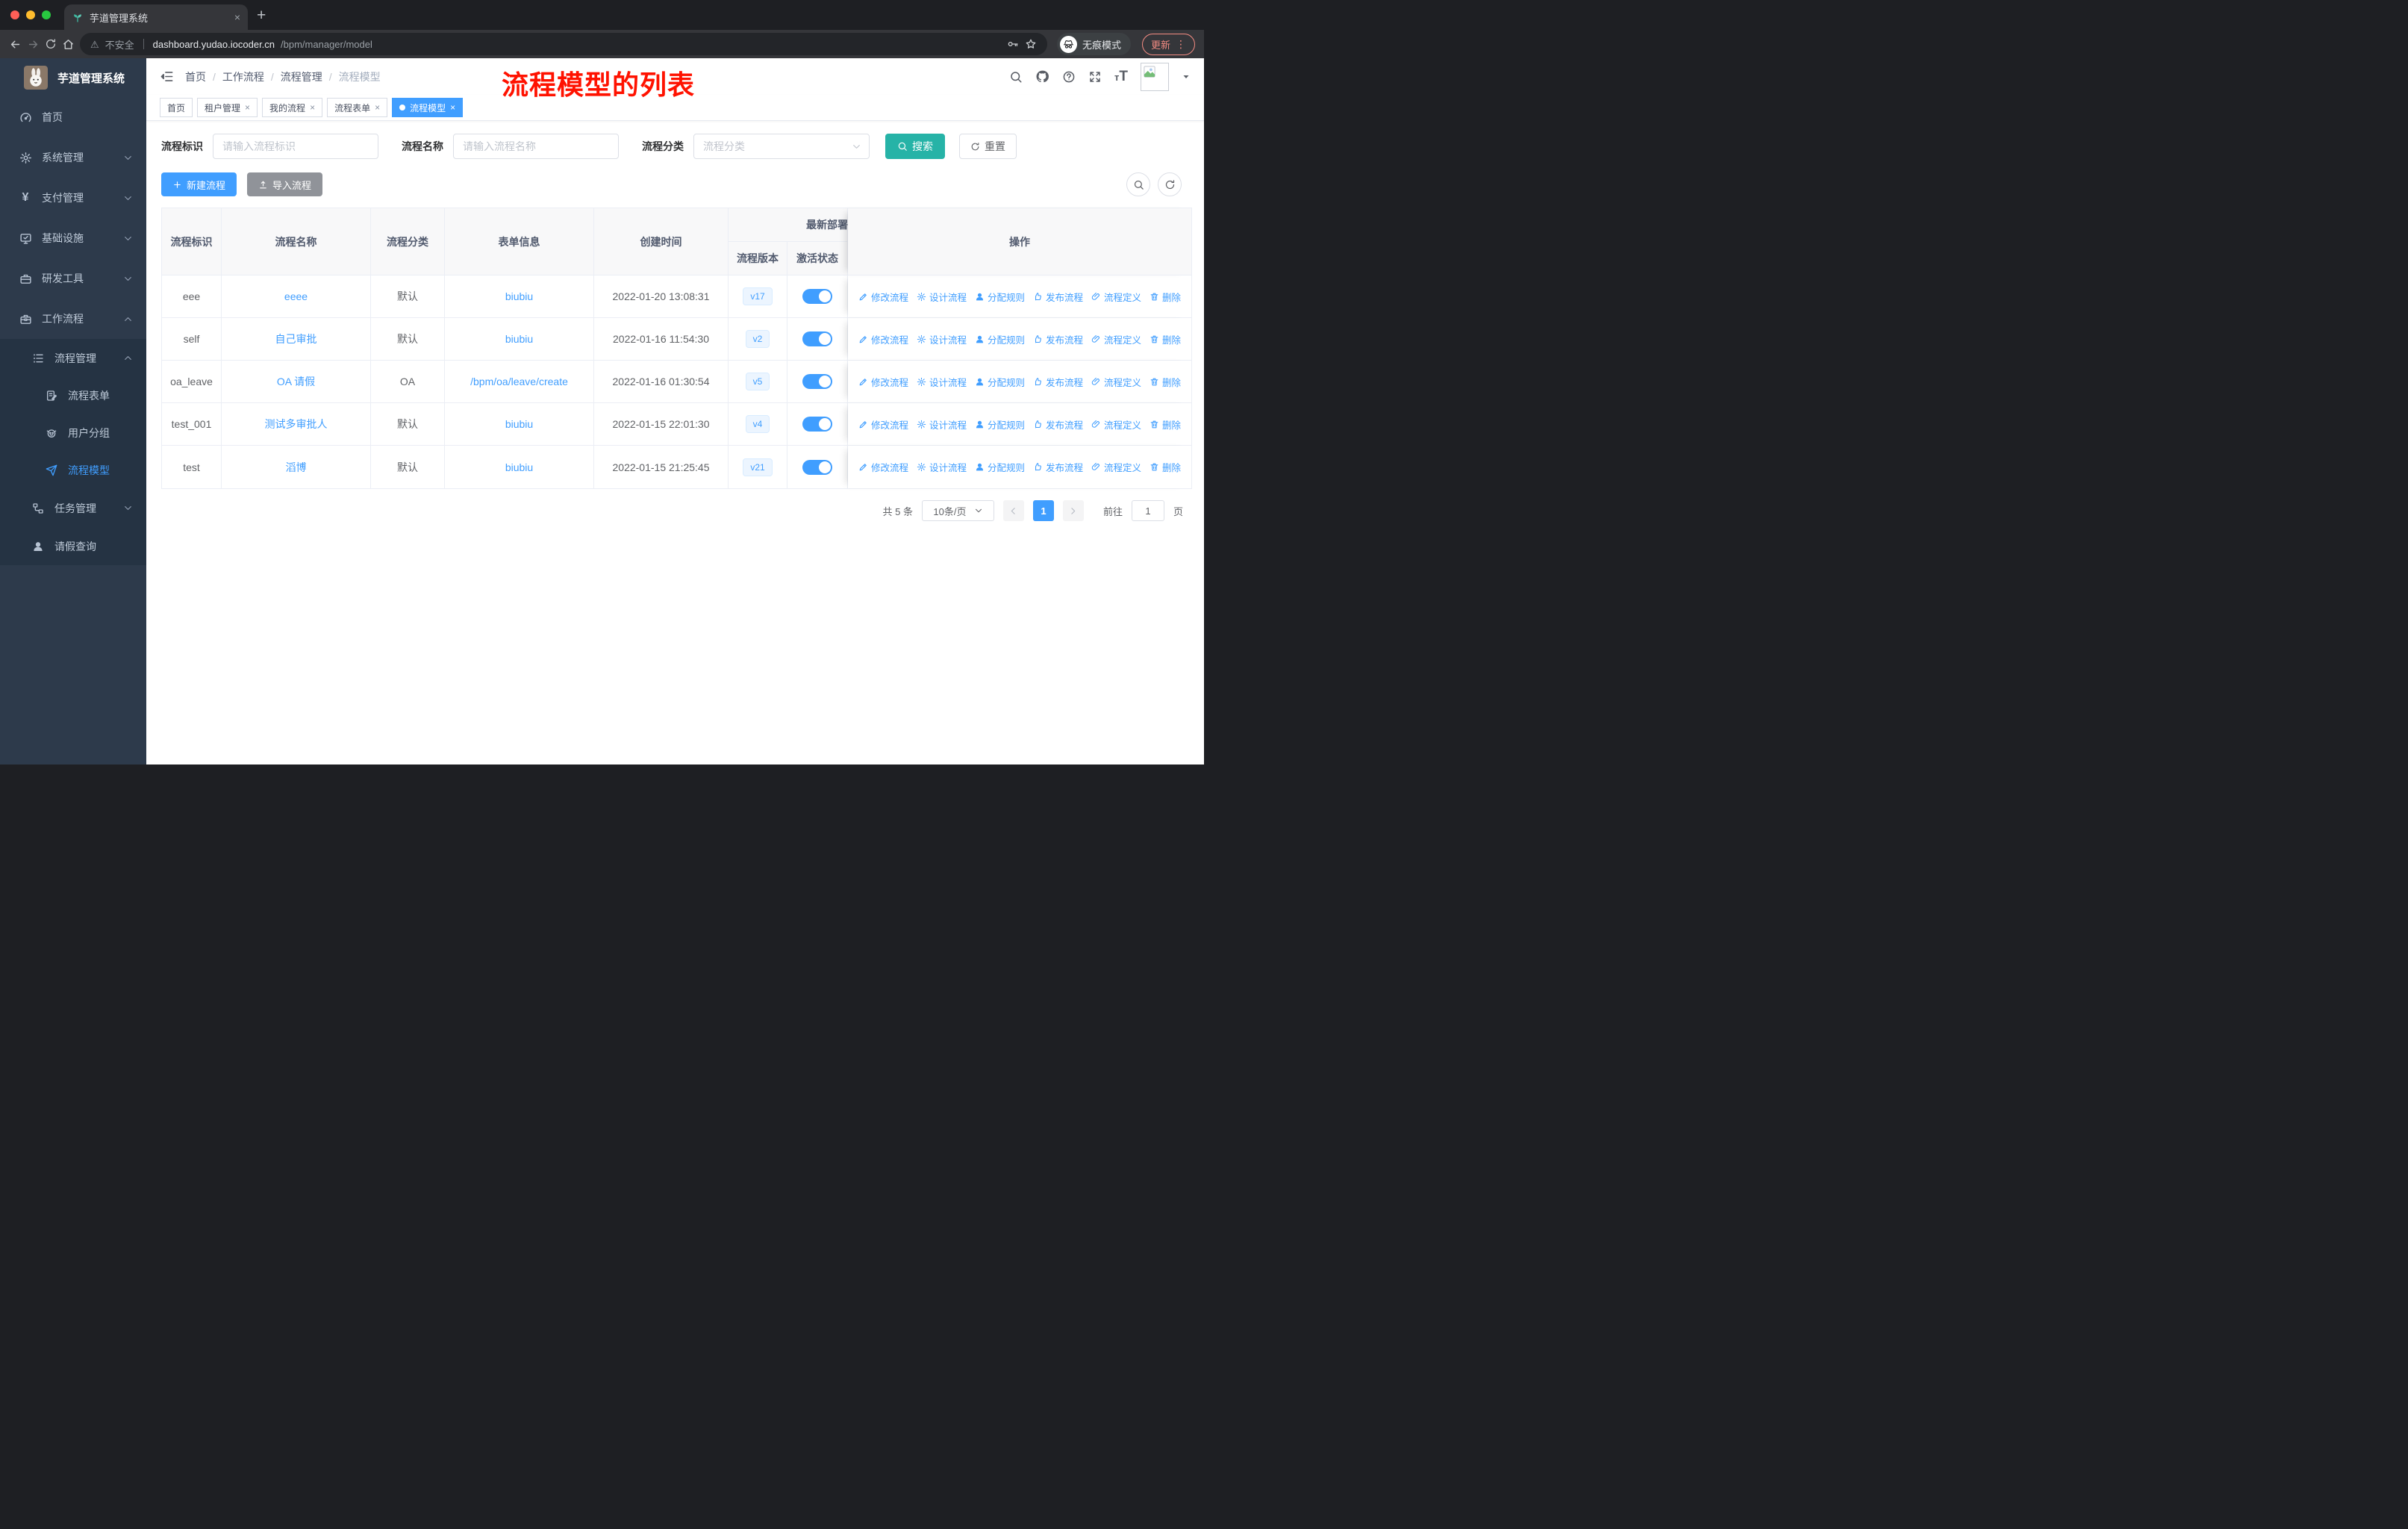 The width and height of the screenshot is (2408, 1529). Describe the element at coordinates (1042, 77) in the screenshot. I see `github-icon` at that location.